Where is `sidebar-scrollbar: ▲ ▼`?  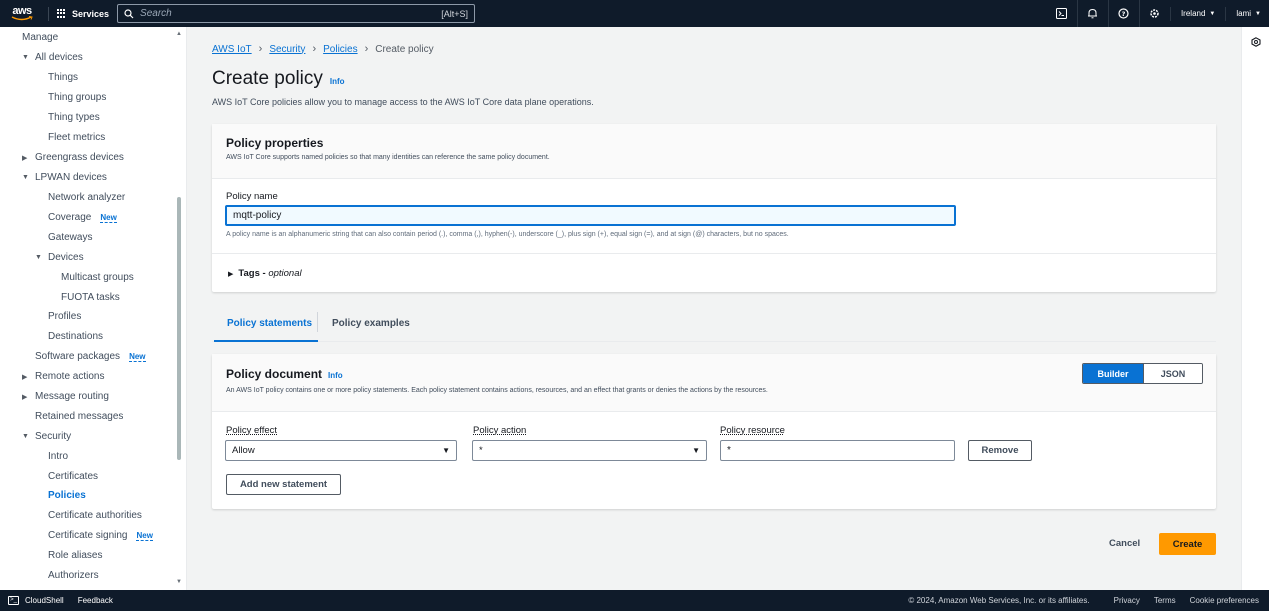
sidebar-scrollbar: ▲ ▼ is located at coordinates (179, 308).